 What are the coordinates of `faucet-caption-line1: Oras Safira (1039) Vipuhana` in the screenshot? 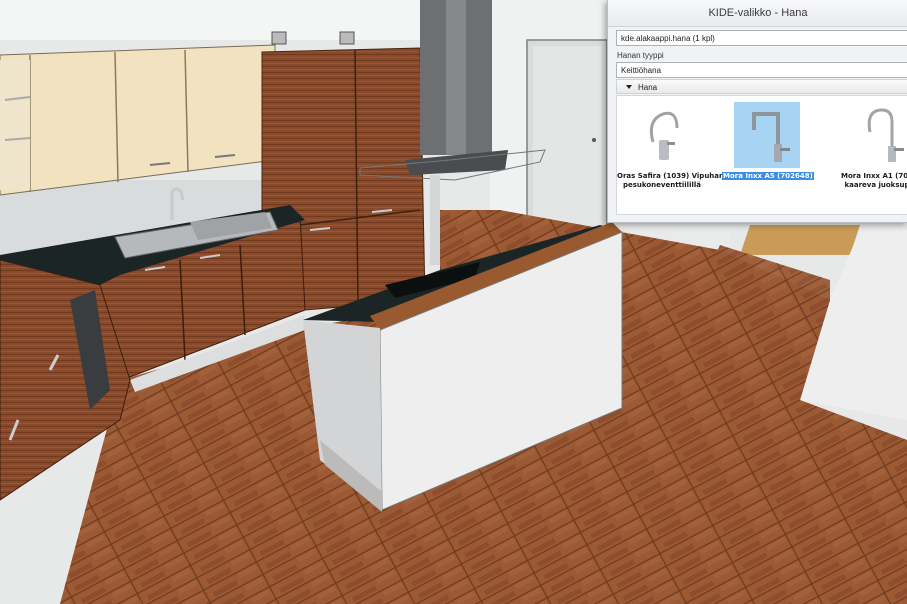 It's located at (673, 176).